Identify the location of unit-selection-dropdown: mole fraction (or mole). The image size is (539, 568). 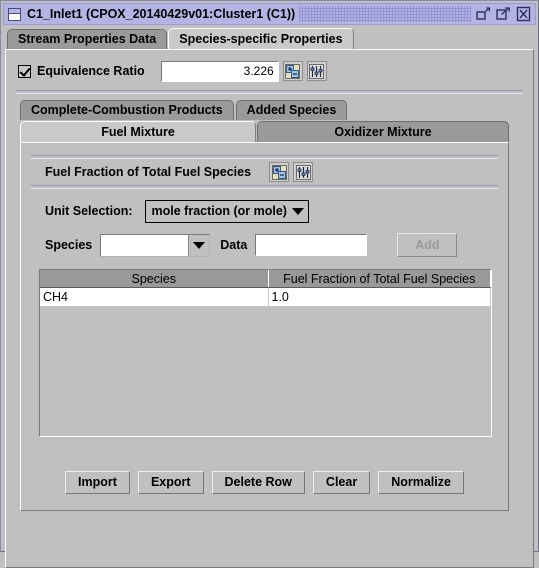
(226, 211).